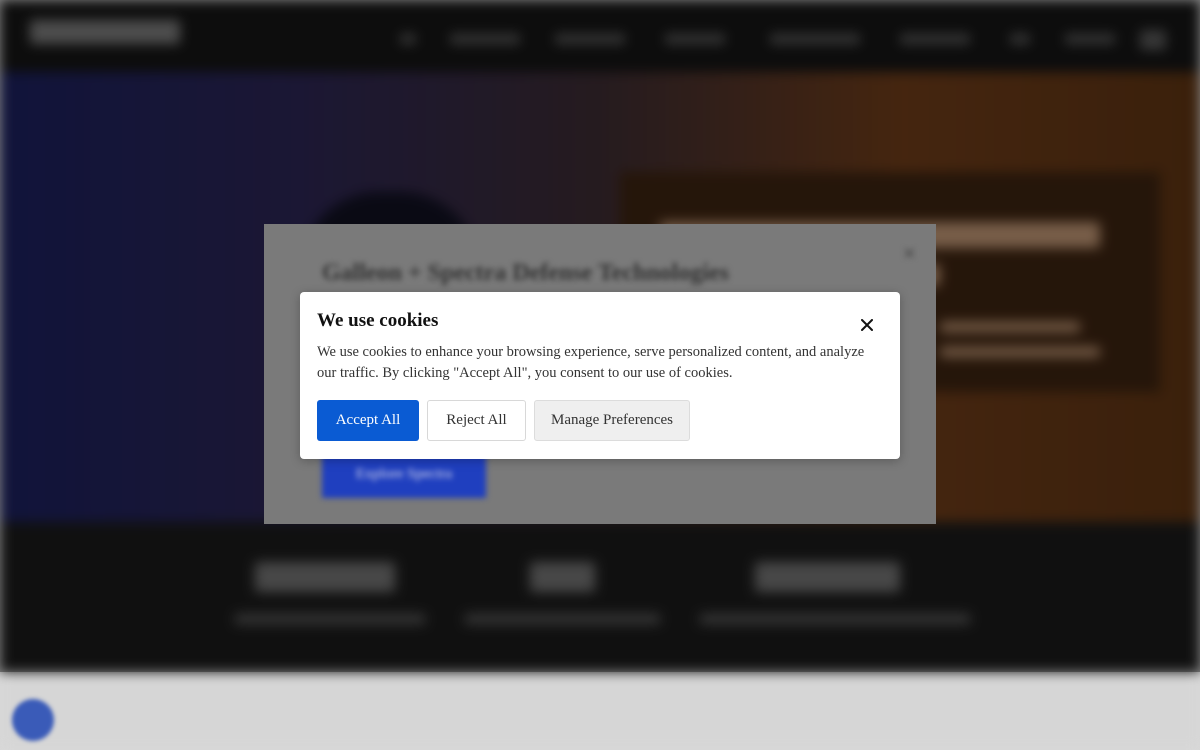 The image size is (1200, 750). I want to click on close-icon-glyph, so click(867, 325).